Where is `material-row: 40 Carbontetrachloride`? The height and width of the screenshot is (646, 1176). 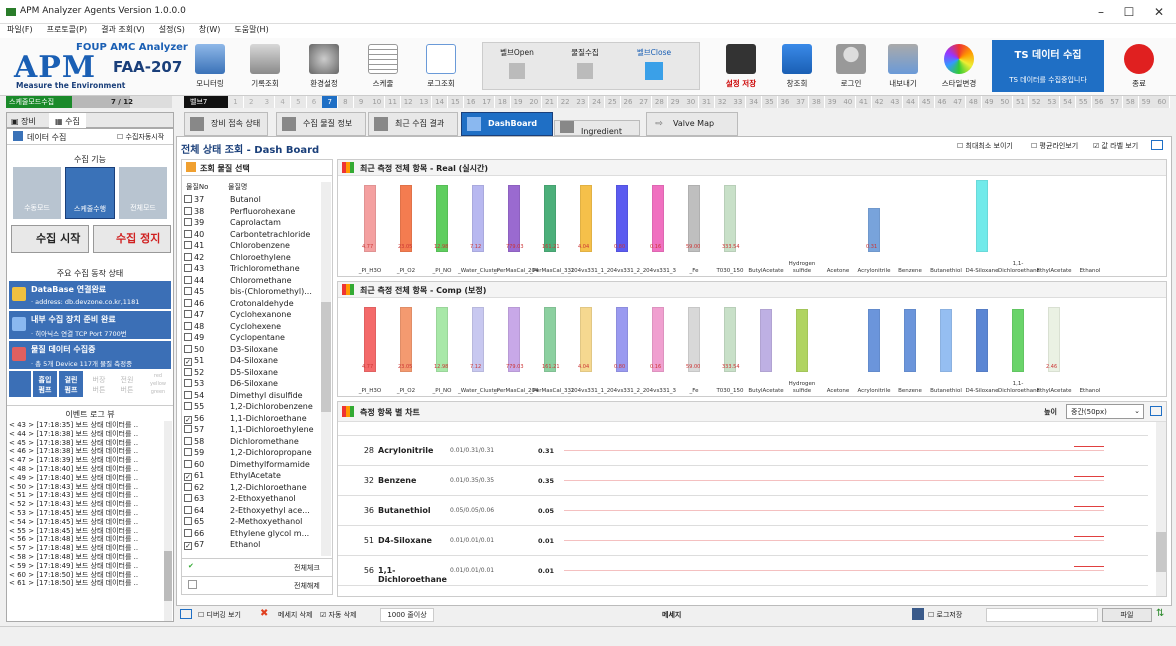 material-row: 40 Carbontetrachloride is located at coordinates (251, 235).